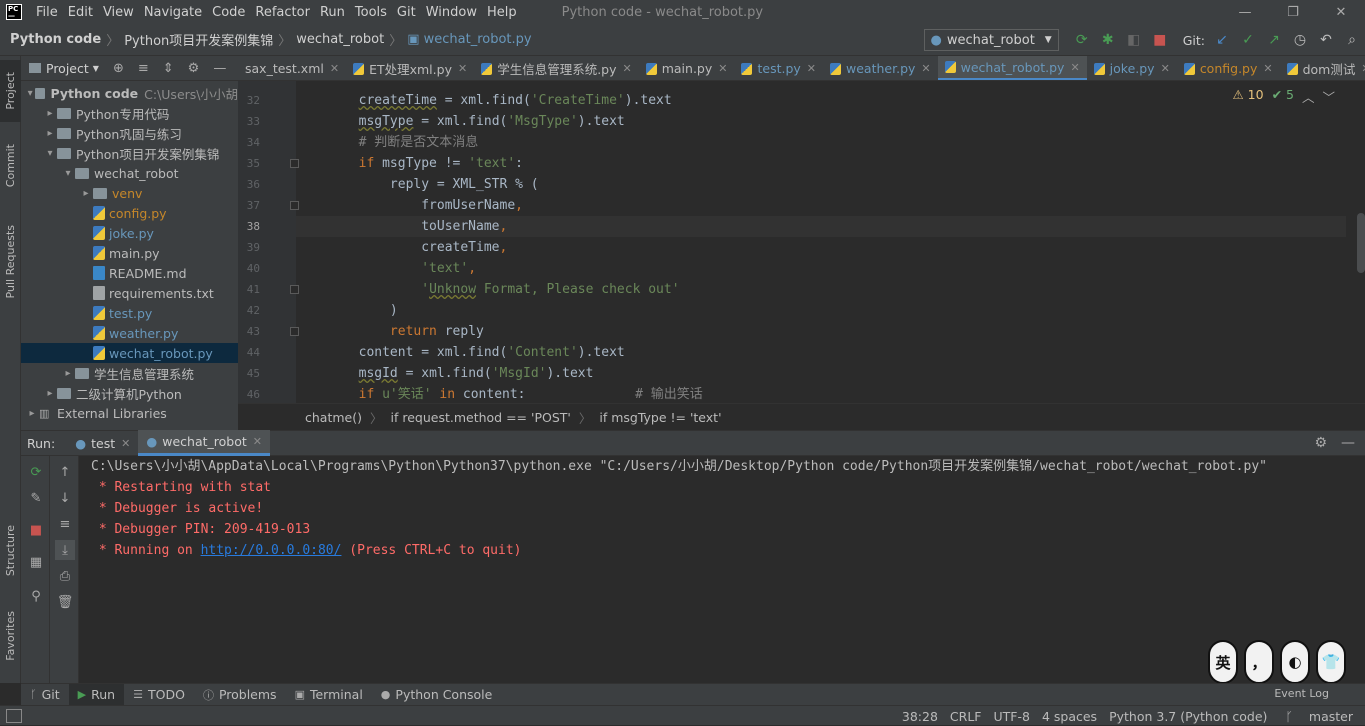 This screenshot has height=726, width=1365. What do you see at coordinates (1361, 243) in the screenshot?
I see `editor-scrollbar` at bounding box center [1361, 243].